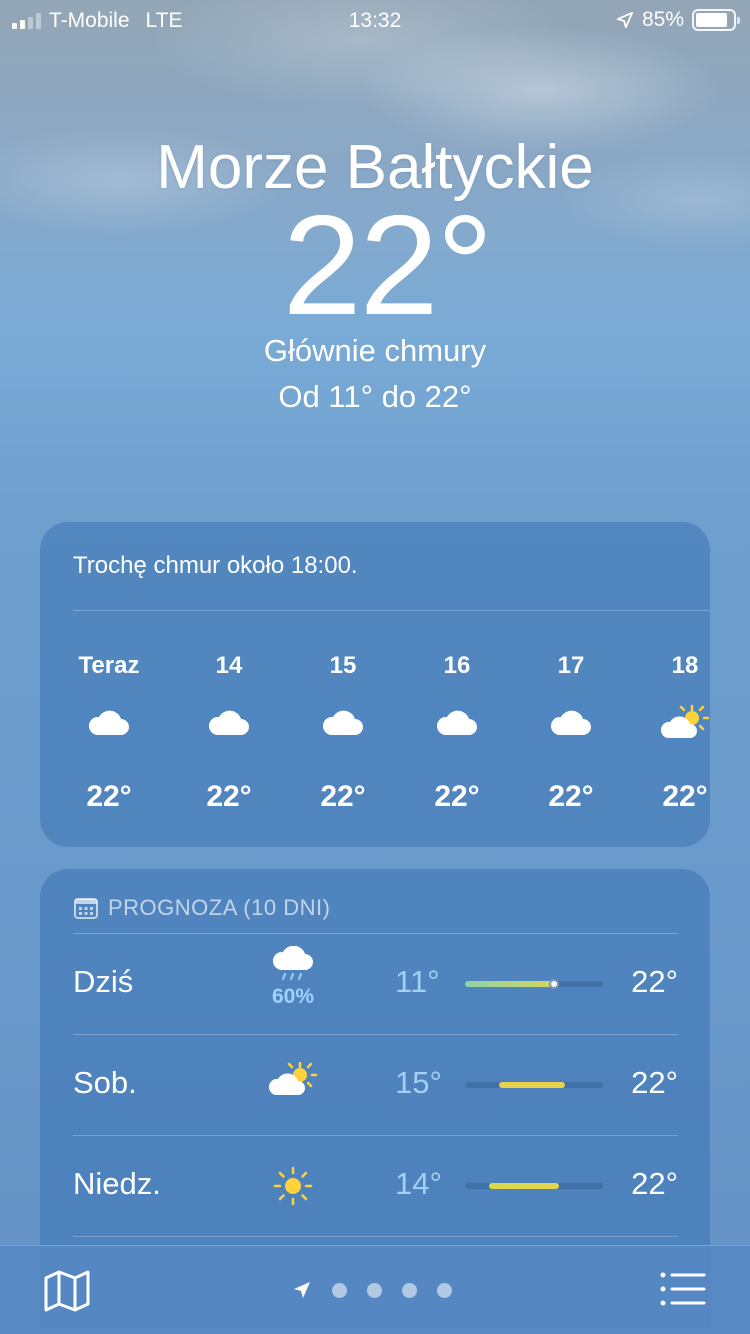 The height and width of the screenshot is (1334, 750). What do you see at coordinates (716, 20) in the screenshot?
I see `battery-icon` at bounding box center [716, 20].